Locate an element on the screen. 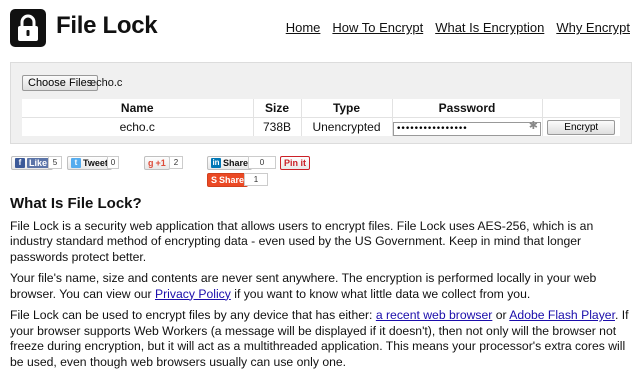 This screenshot has height=372, width=640. stumbleupon-count: 1 is located at coordinates (256, 179).